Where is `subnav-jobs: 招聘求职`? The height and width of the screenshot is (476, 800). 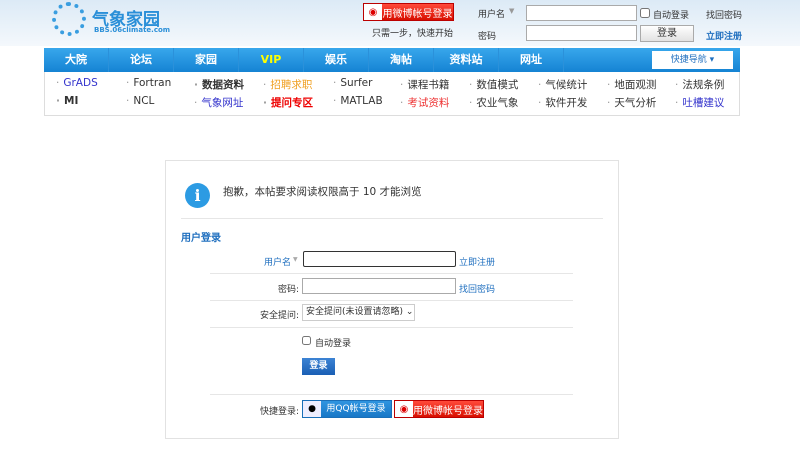
subnav-jobs: 招聘求职 is located at coordinates (287, 84).